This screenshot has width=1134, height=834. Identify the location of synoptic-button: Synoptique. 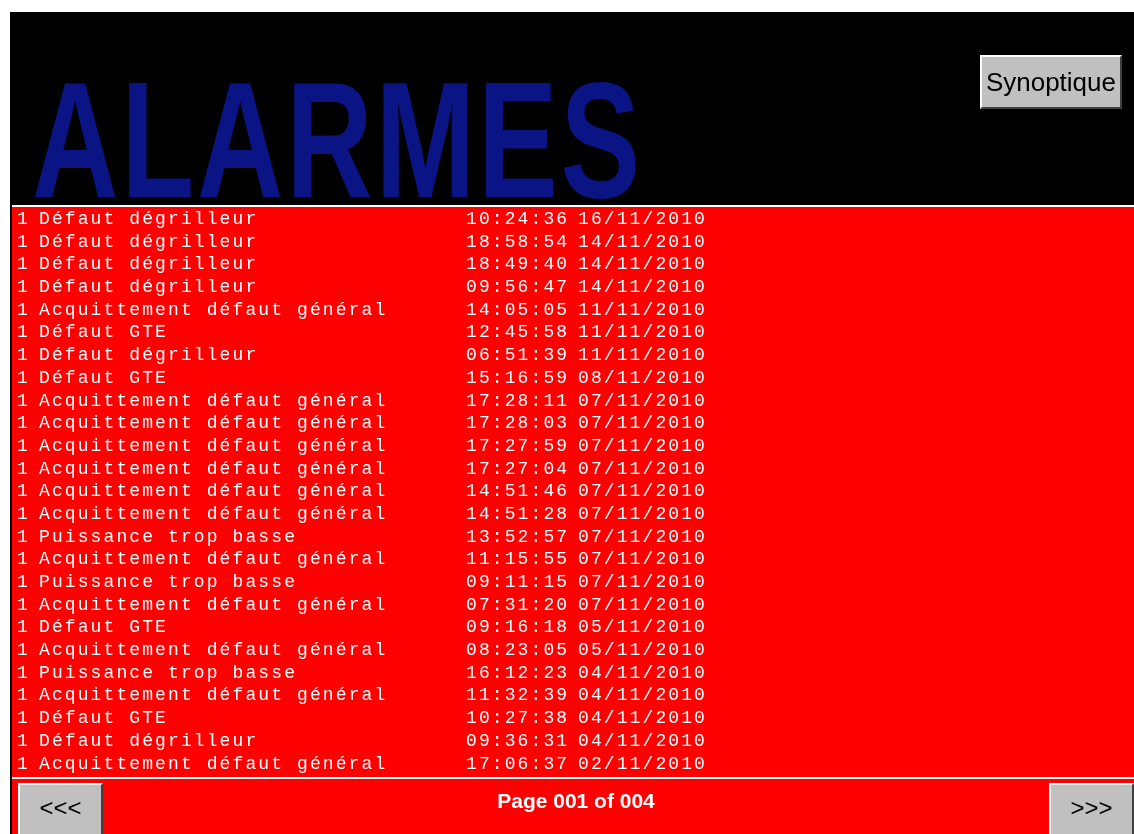
(1050, 82).